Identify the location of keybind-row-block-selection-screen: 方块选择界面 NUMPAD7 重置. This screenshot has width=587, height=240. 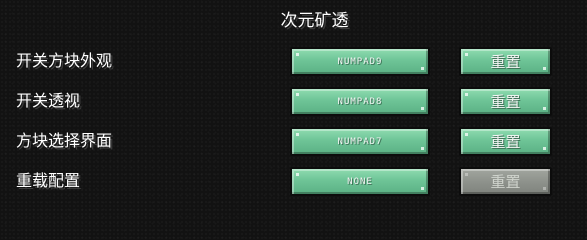
(293, 141).